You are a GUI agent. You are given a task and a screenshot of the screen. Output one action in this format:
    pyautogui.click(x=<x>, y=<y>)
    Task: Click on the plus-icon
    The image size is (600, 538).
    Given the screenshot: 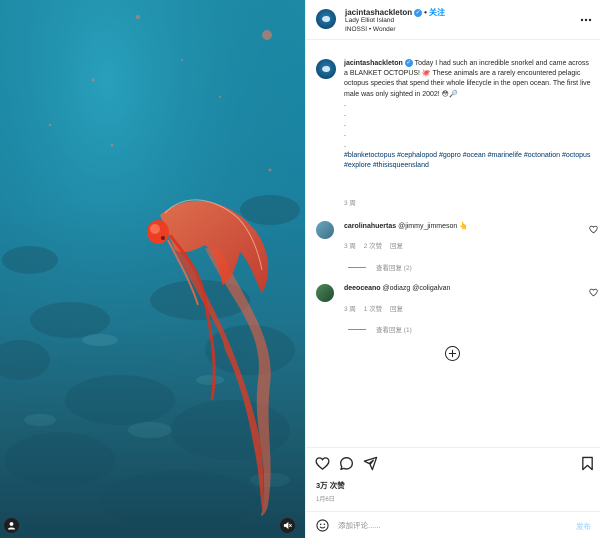 What is the action you would take?
    pyautogui.click(x=452, y=353)
    